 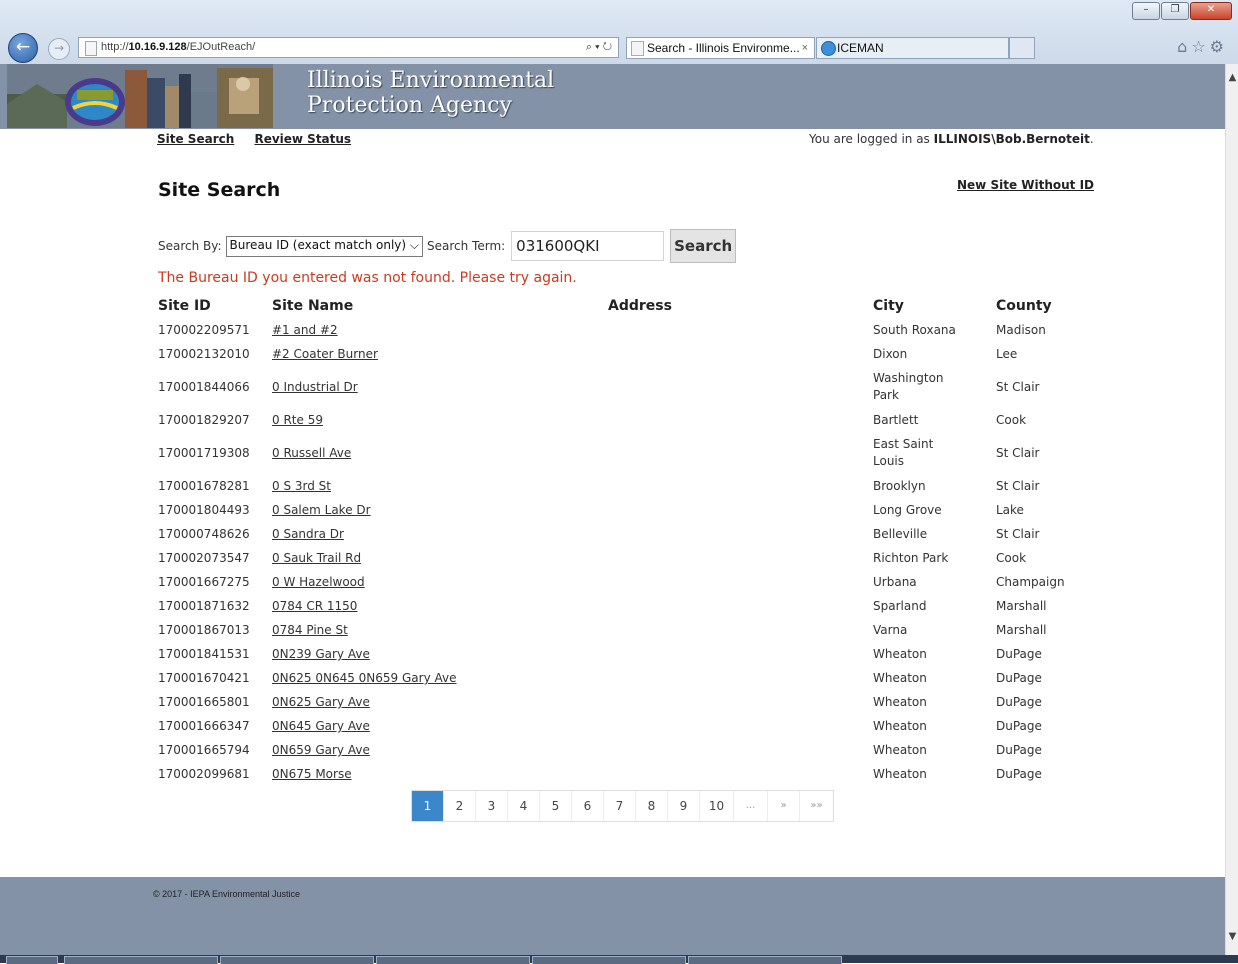 I want to click on site-name-link: 0N659 Gary Ave, so click(x=321, y=750).